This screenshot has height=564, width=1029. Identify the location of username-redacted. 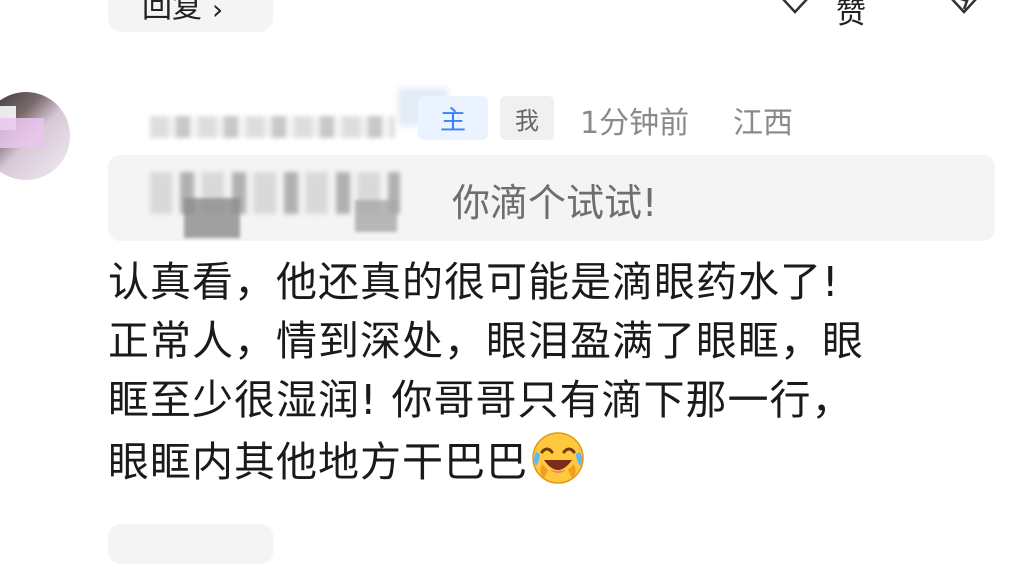
(272, 127).